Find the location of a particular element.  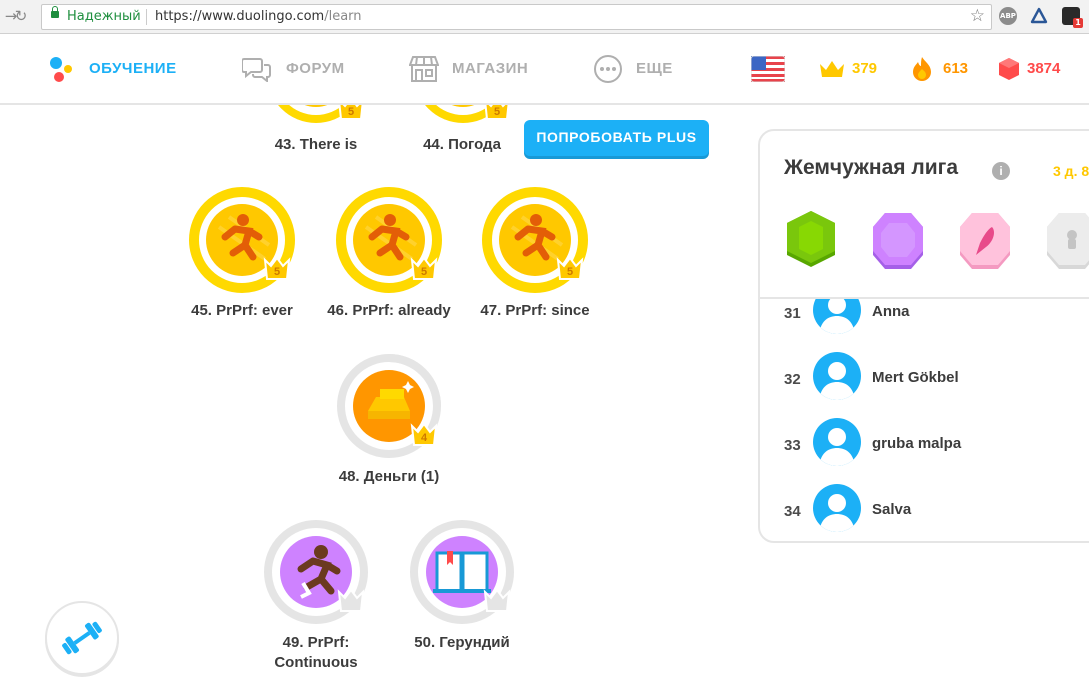

skill-45-crown-icon: 5 is located at coordinates (277, 269).